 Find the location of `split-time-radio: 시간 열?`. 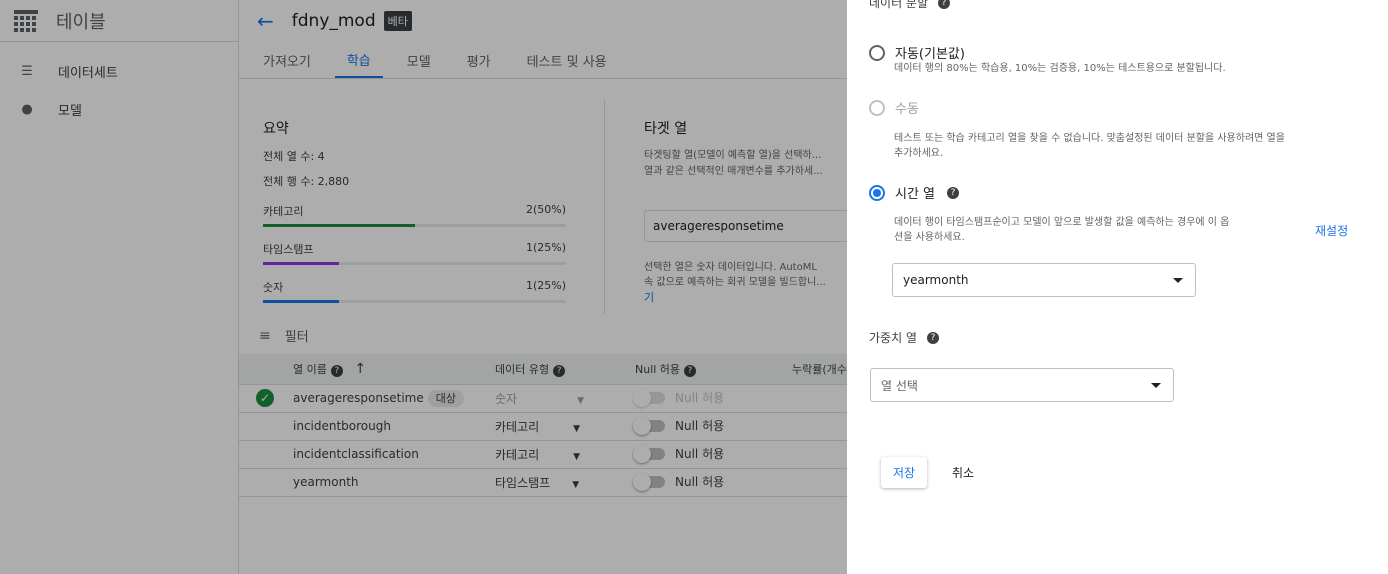

split-time-radio: 시간 열? is located at coordinates (914, 192).